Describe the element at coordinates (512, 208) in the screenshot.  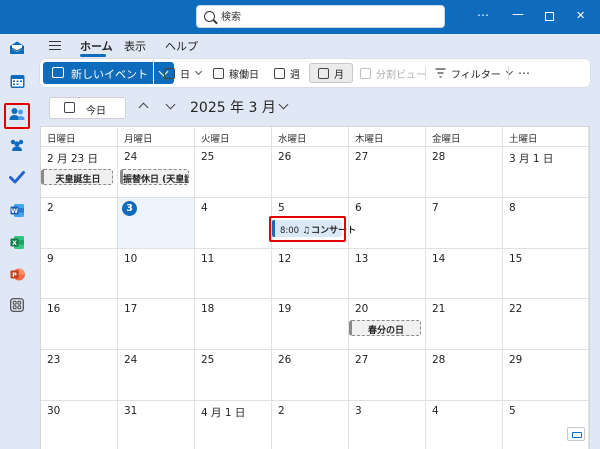
I see `day-number: 8` at that location.